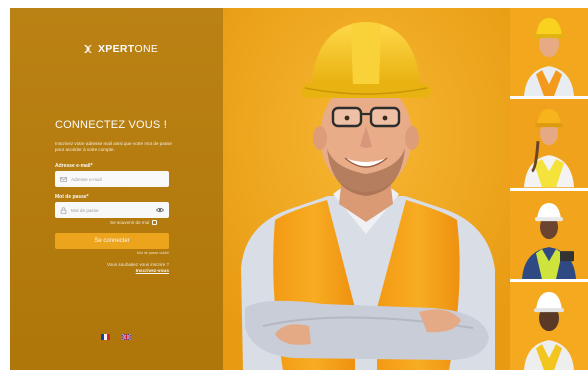  Describe the element at coordinates (63, 179) in the screenshot. I see `mail-icon` at that location.